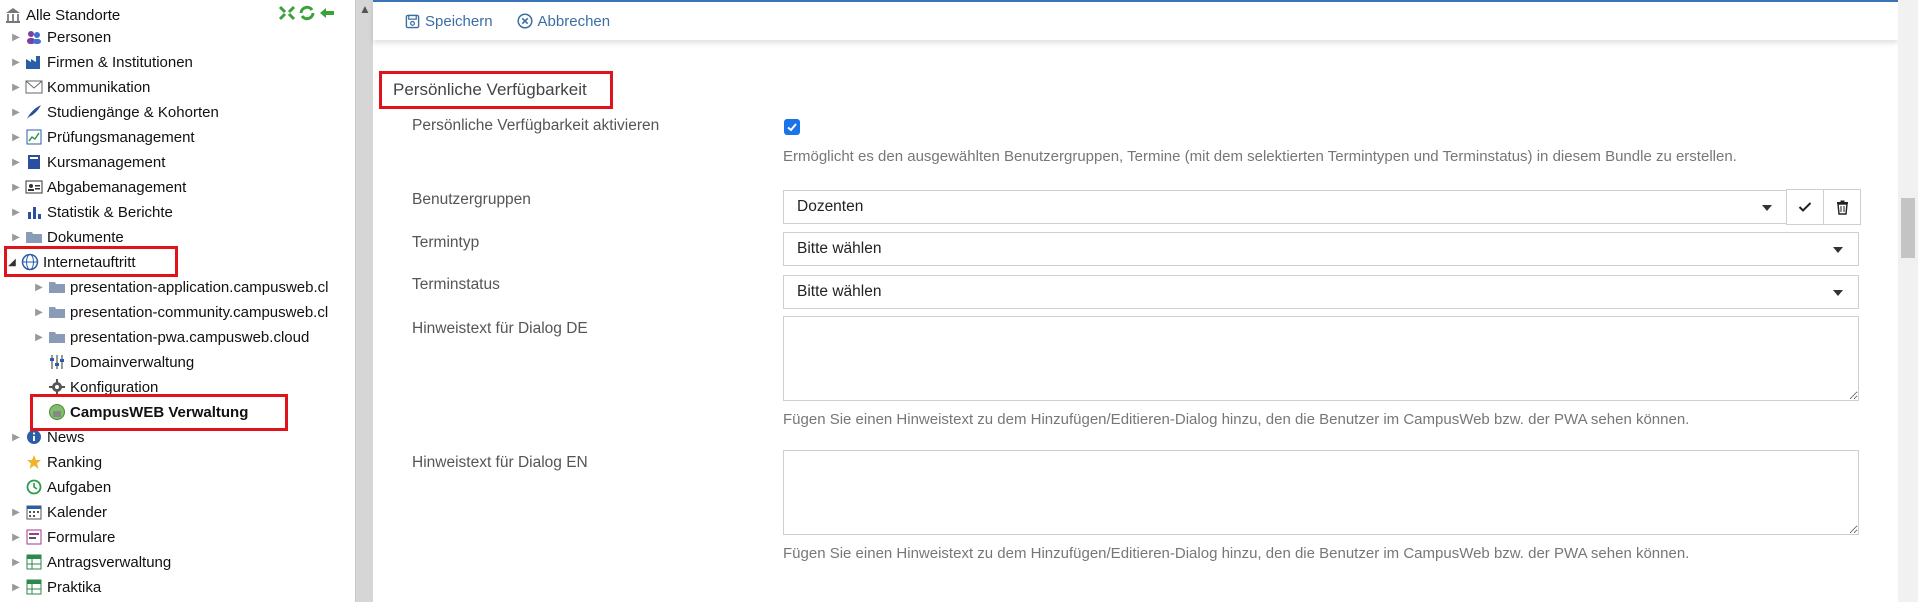 The width and height of the screenshot is (1918, 602). I want to click on sidebar-item-label: Statistik & Berichte, so click(110, 212).